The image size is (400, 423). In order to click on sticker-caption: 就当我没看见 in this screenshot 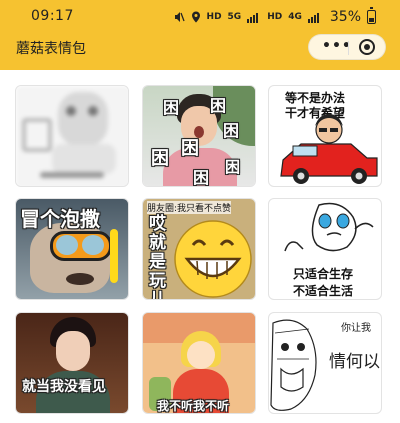, I will do `click(64, 387)`.